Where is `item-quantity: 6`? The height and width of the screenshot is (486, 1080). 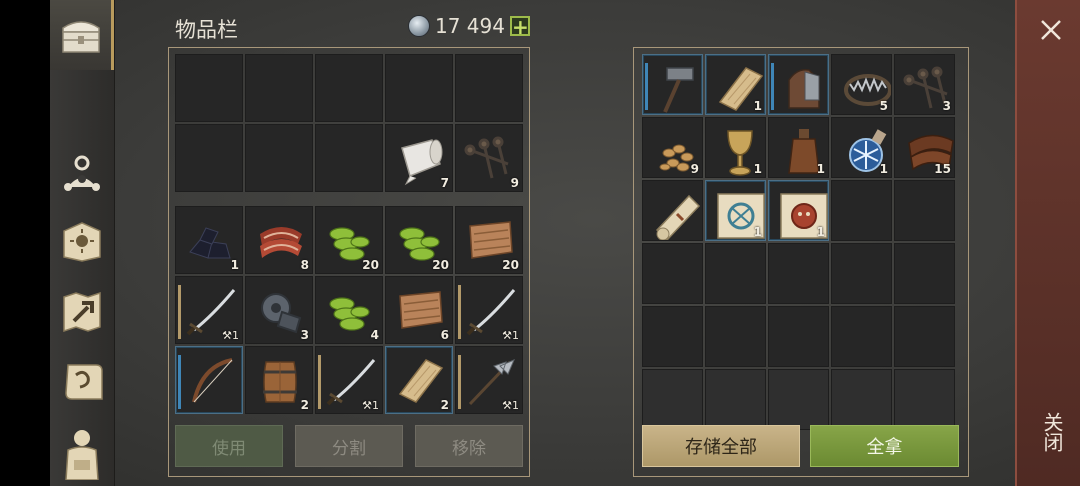
item-quantity: 6 is located at coordinates (444, 335).